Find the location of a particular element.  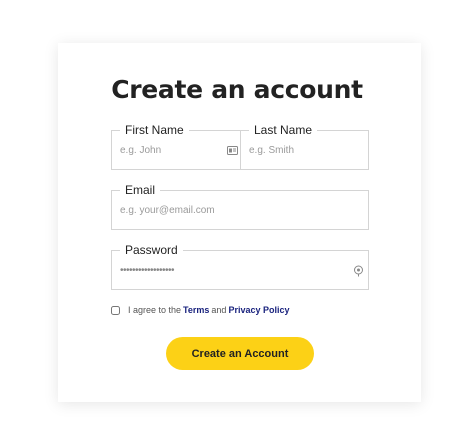

last-name-field: Last Name is located at coordinates (304, 146).